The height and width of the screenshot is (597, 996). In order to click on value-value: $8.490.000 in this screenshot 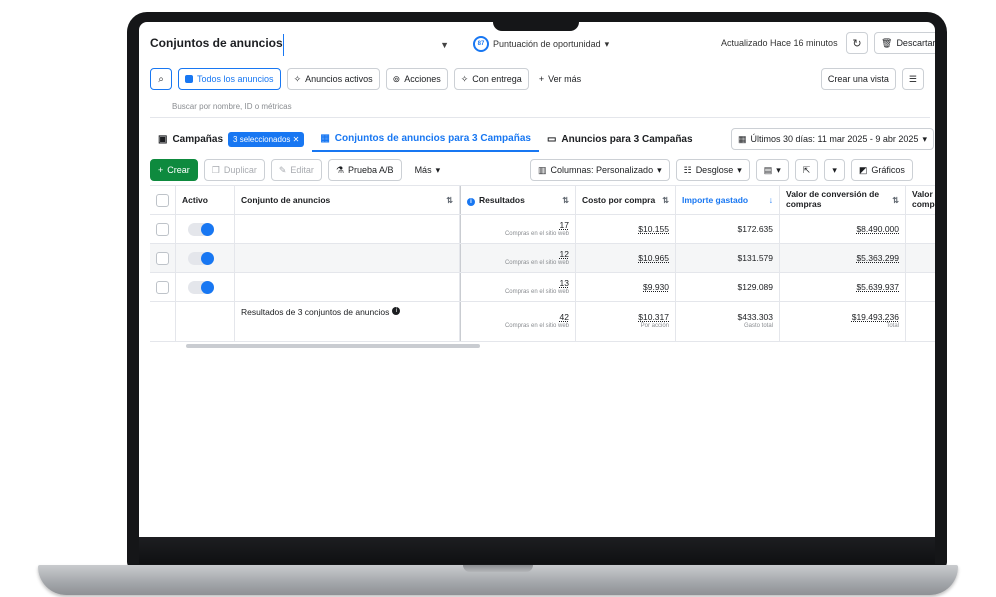, I will do `click(877, 228)`.